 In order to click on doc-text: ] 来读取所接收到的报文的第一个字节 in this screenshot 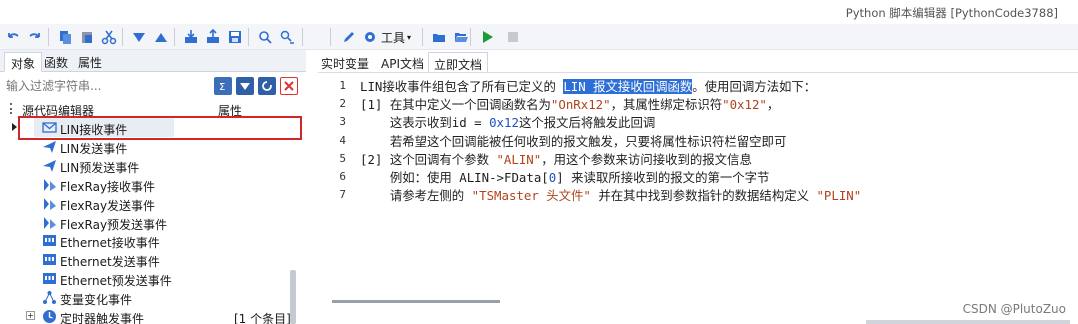, I will do `click(663, 177)`.